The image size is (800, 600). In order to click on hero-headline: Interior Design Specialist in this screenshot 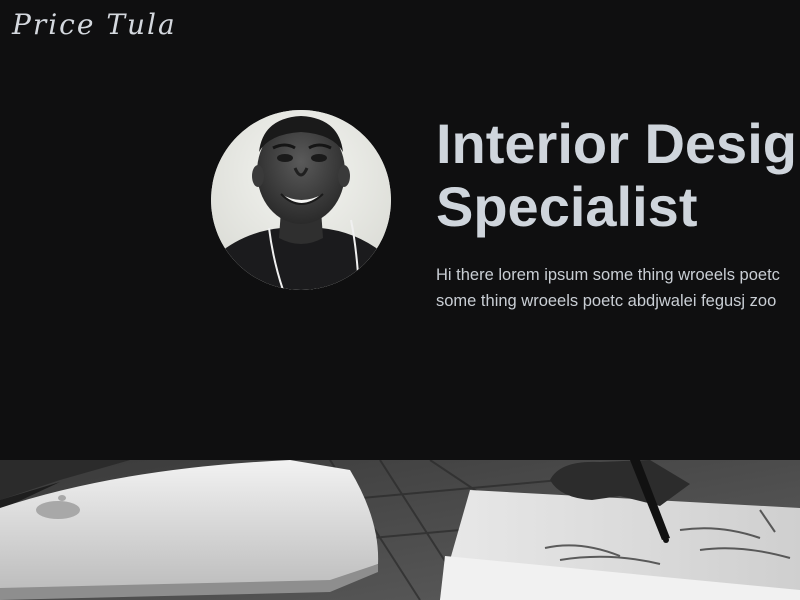, I will do `click(618, 175)`.